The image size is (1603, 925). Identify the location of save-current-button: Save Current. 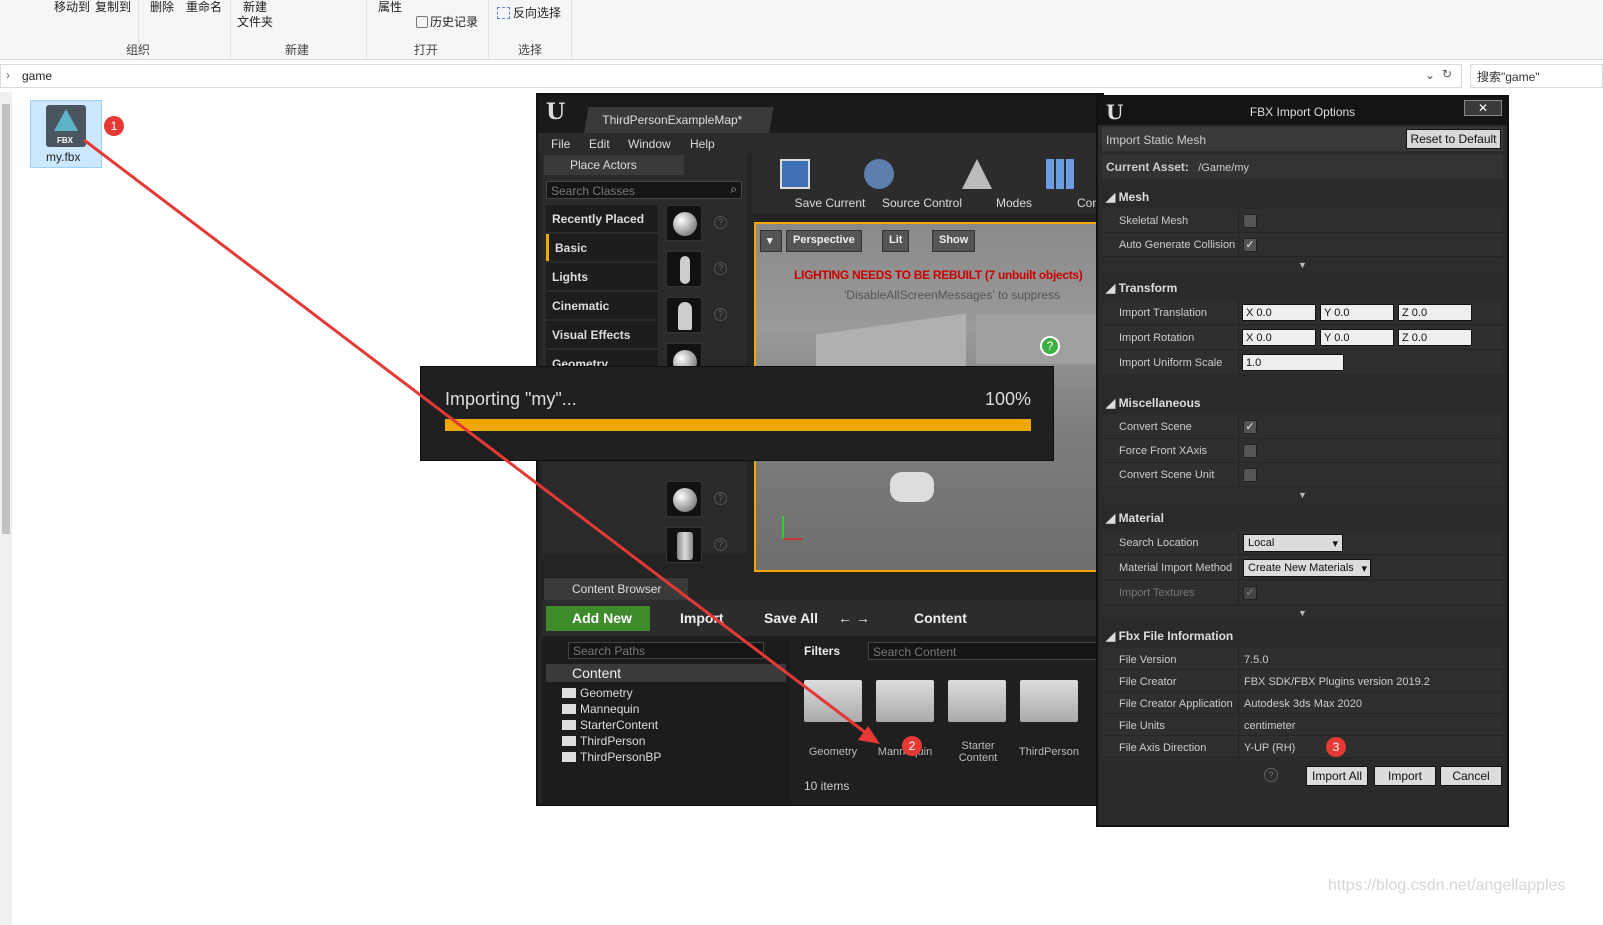
(810, 183).